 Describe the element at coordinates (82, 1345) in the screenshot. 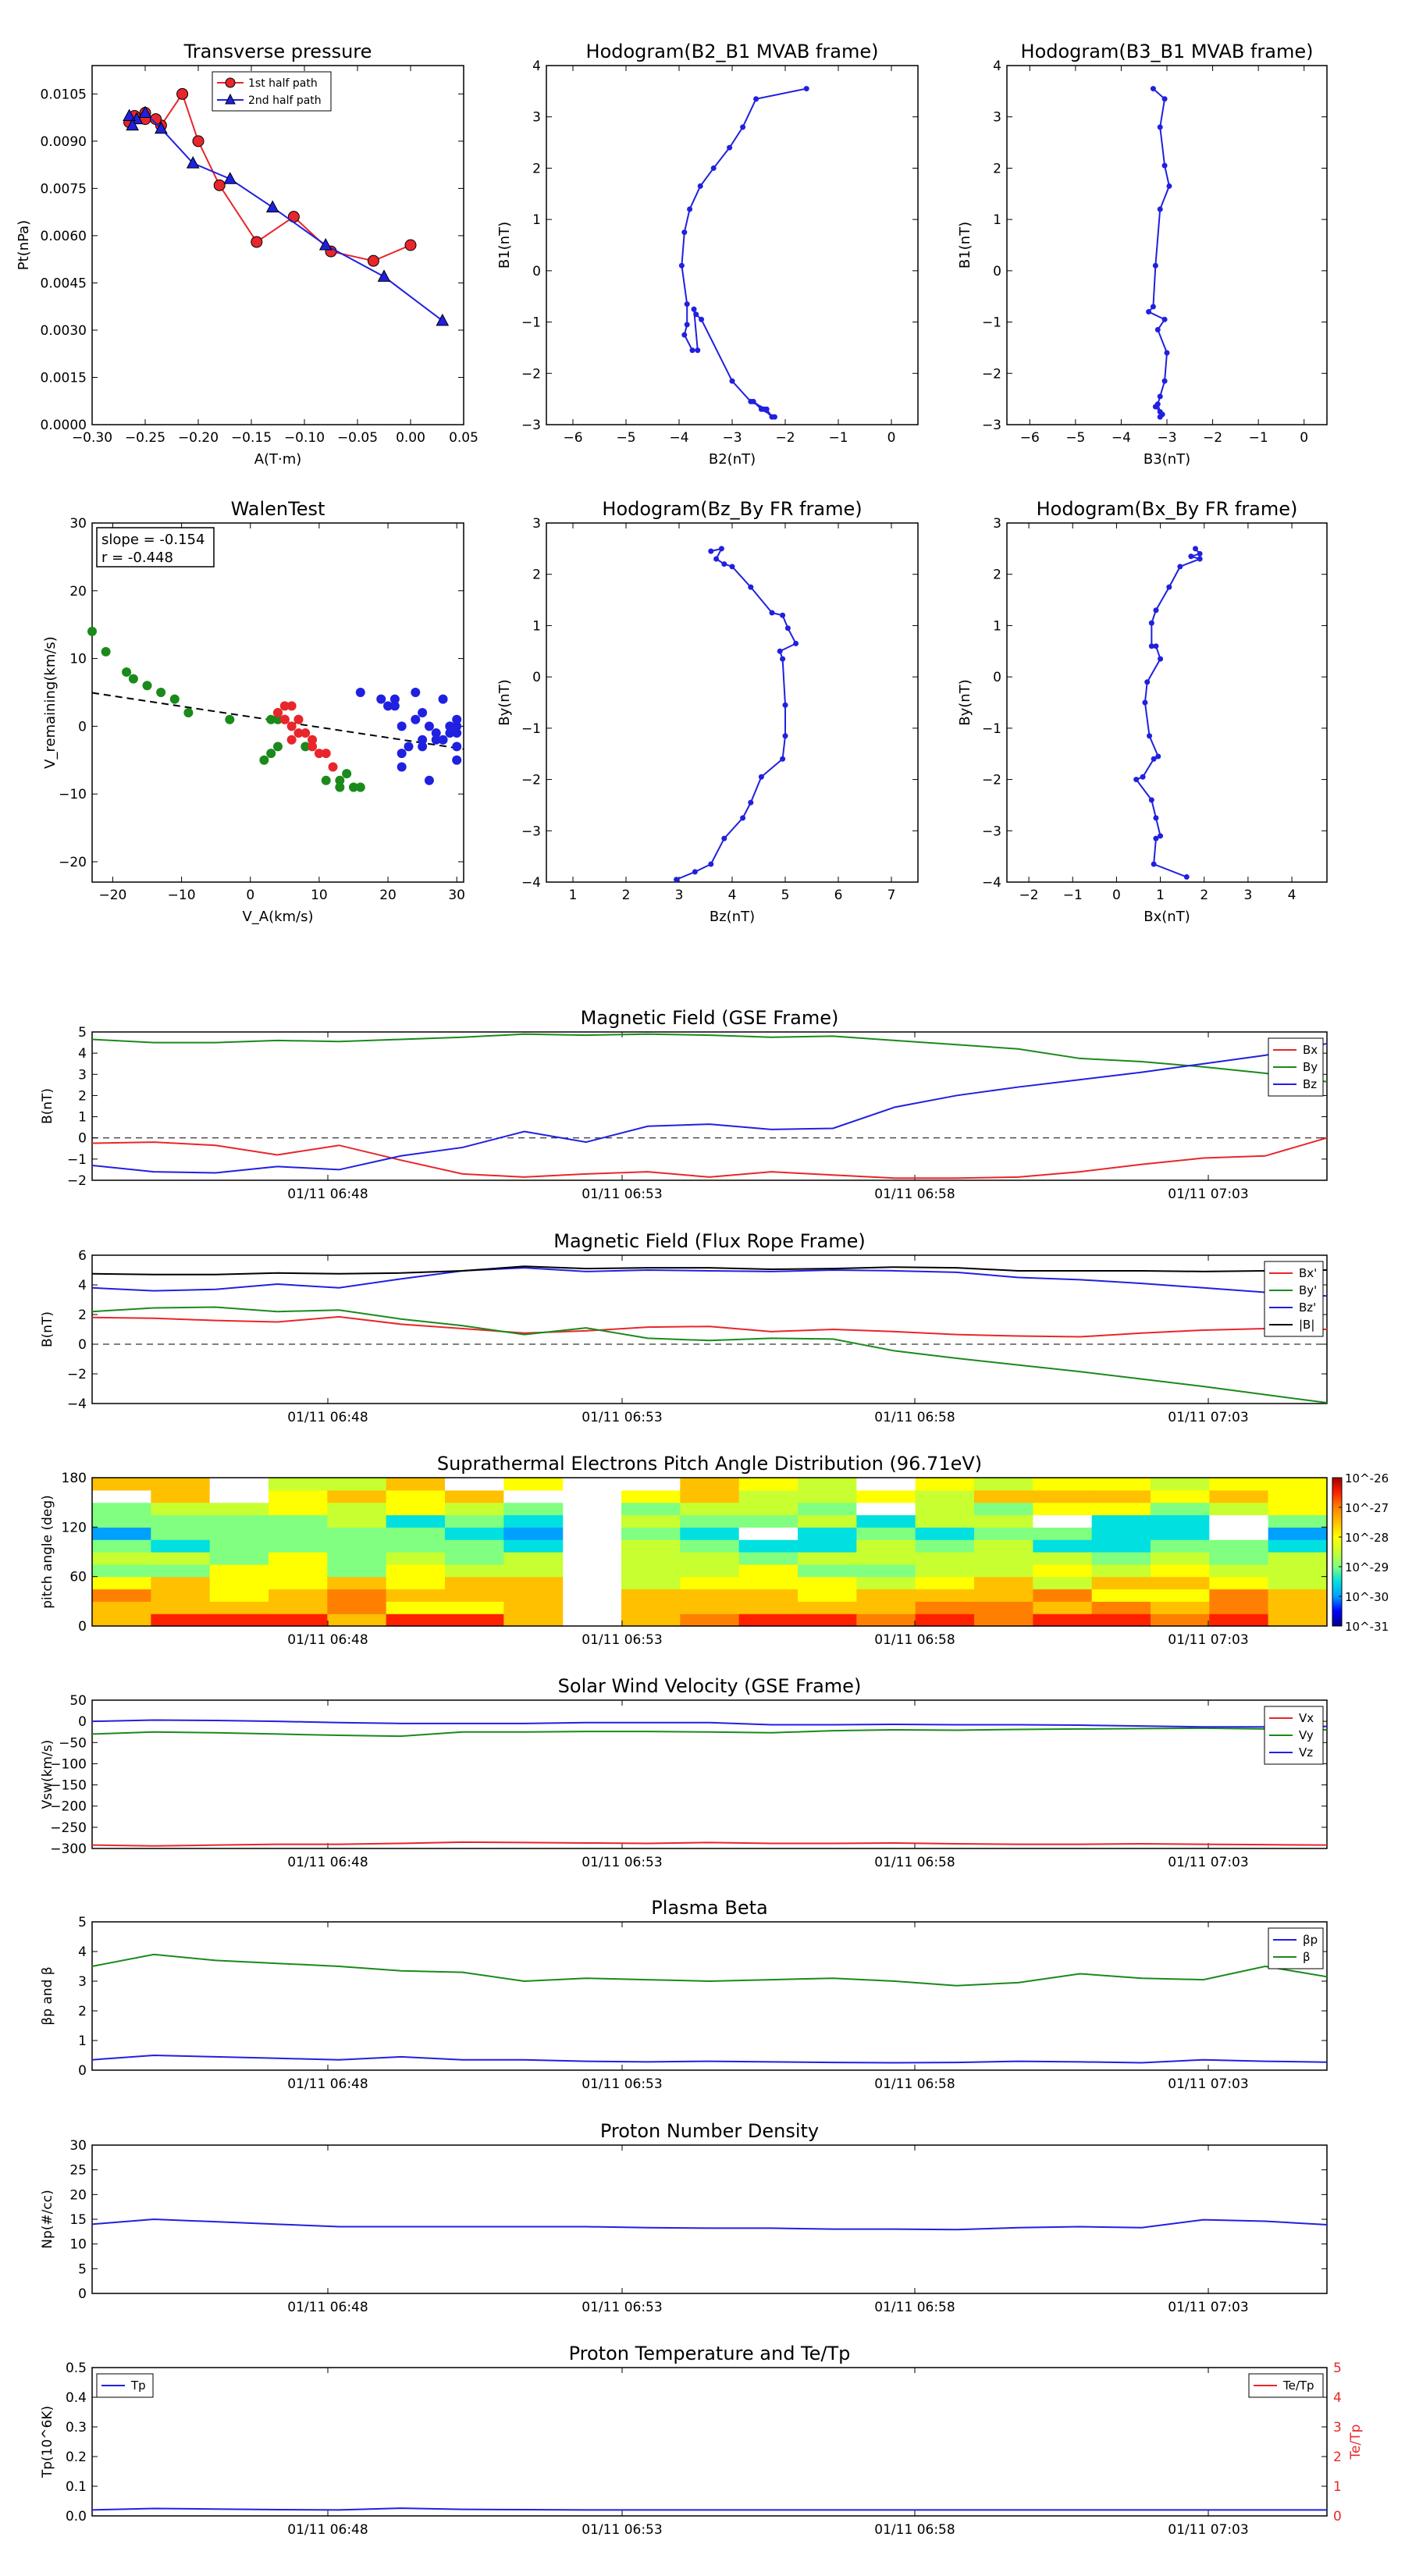

I see `bfr-ytick-label: 0` at that location.